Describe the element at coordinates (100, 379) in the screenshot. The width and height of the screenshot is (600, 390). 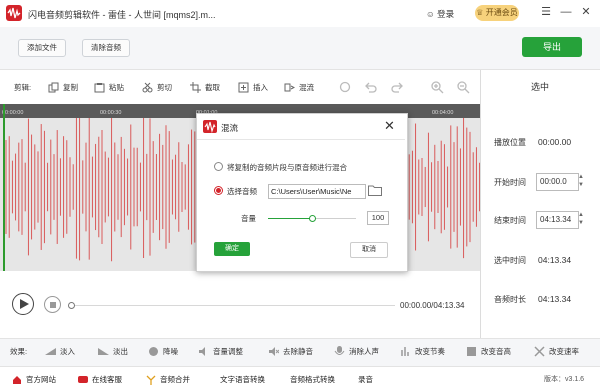
I see `online-service-link: 在线客服` at that location.